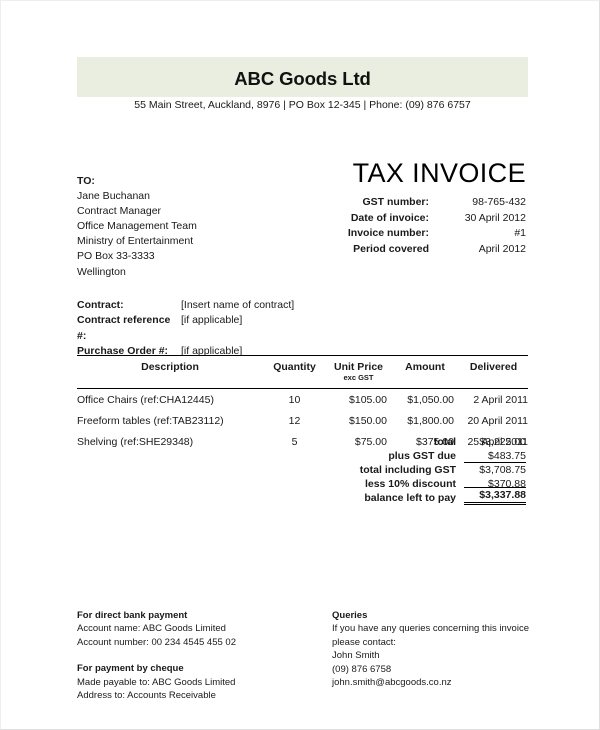 Image resolution: width=600 pixels, height=730 pixels. Describe the element at coordinates (356, 656) in the screenshot. I see `queries-contact-name: John Smith` at that location.